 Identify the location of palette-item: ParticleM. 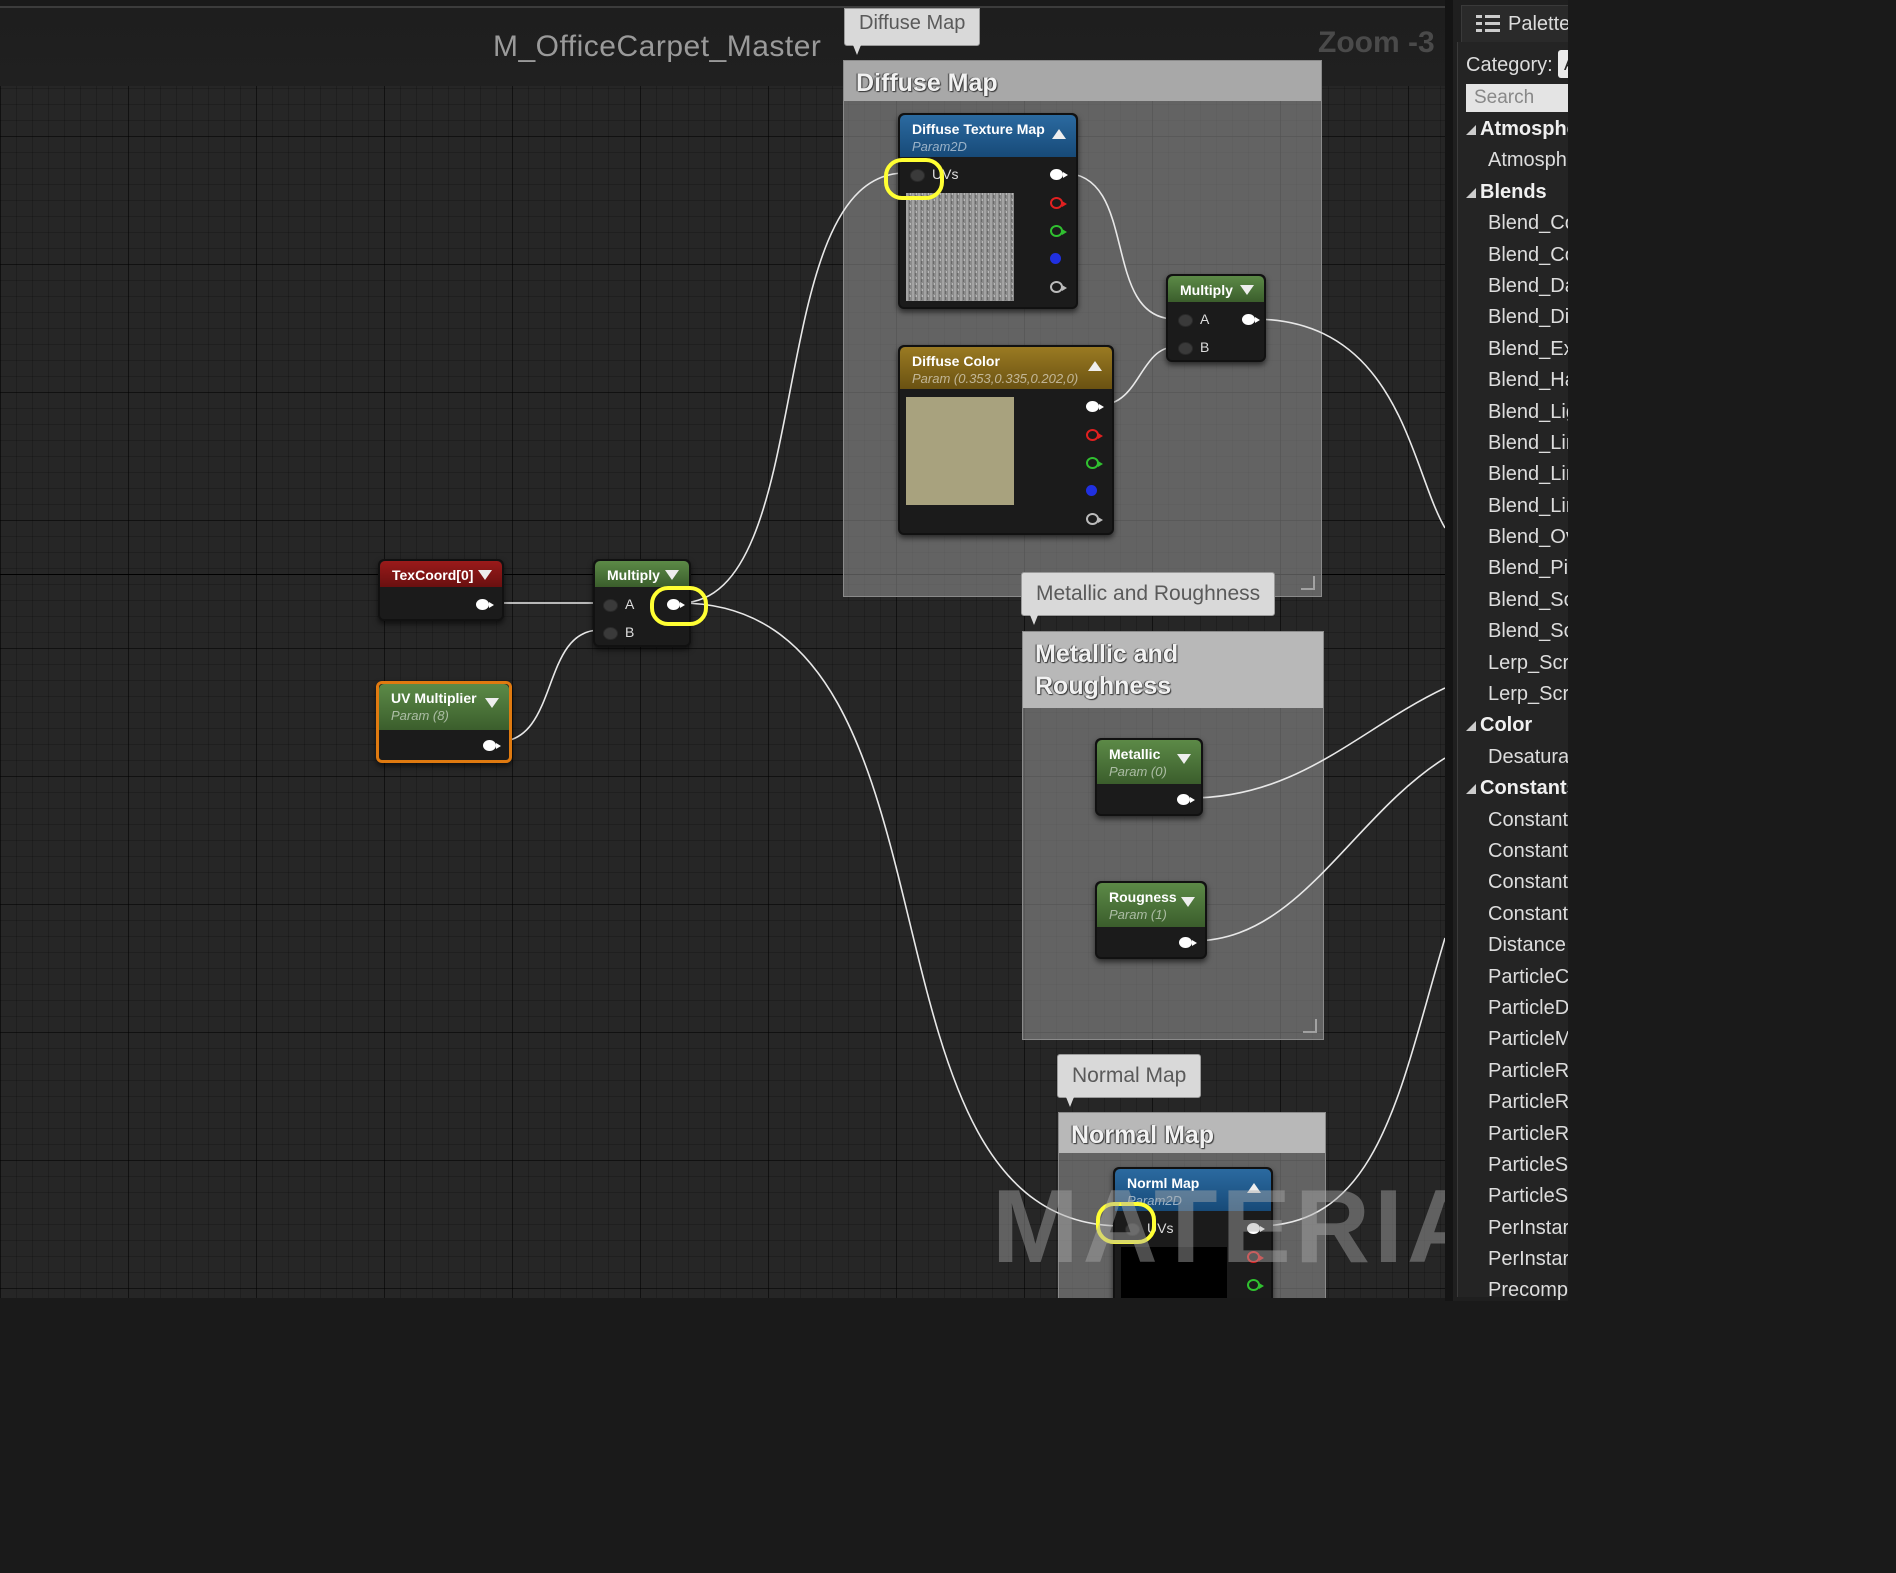
(1513, 1039).